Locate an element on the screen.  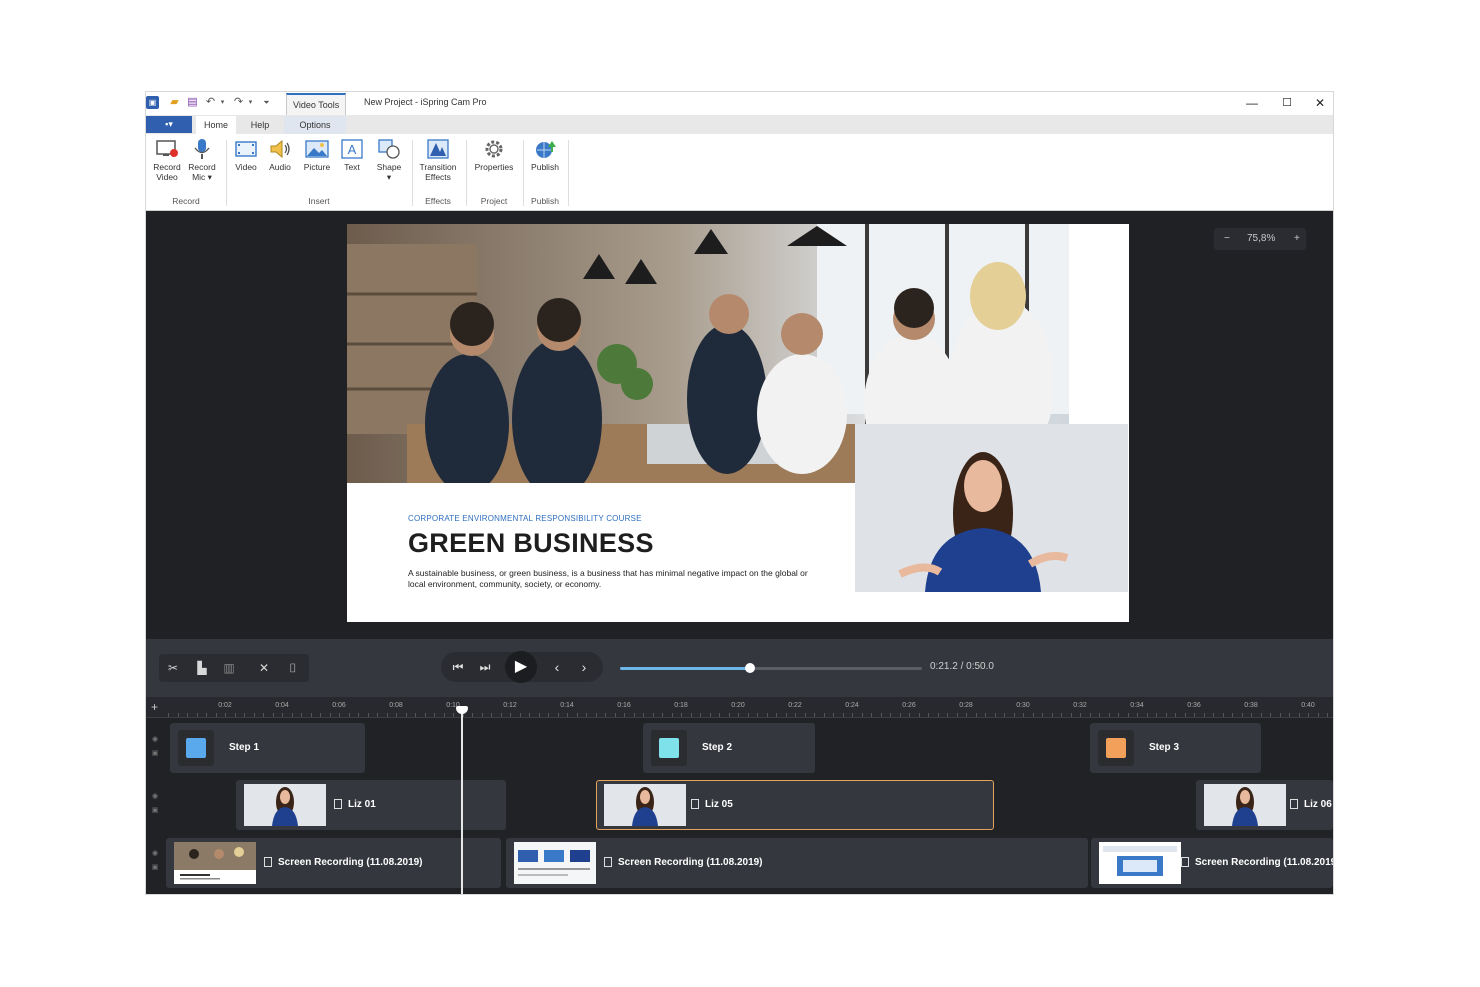
playhead-line is located at coordinates (462, 800).